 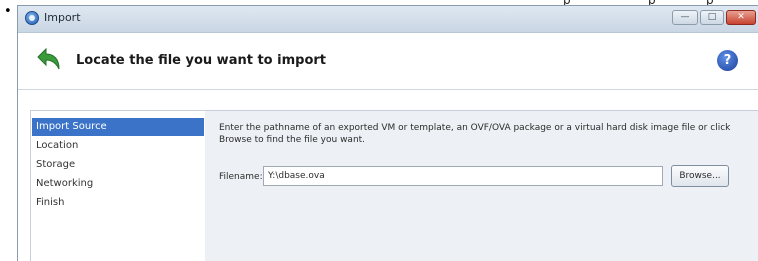 I want to click on close-button: ✕, so click(x=741, y=17).